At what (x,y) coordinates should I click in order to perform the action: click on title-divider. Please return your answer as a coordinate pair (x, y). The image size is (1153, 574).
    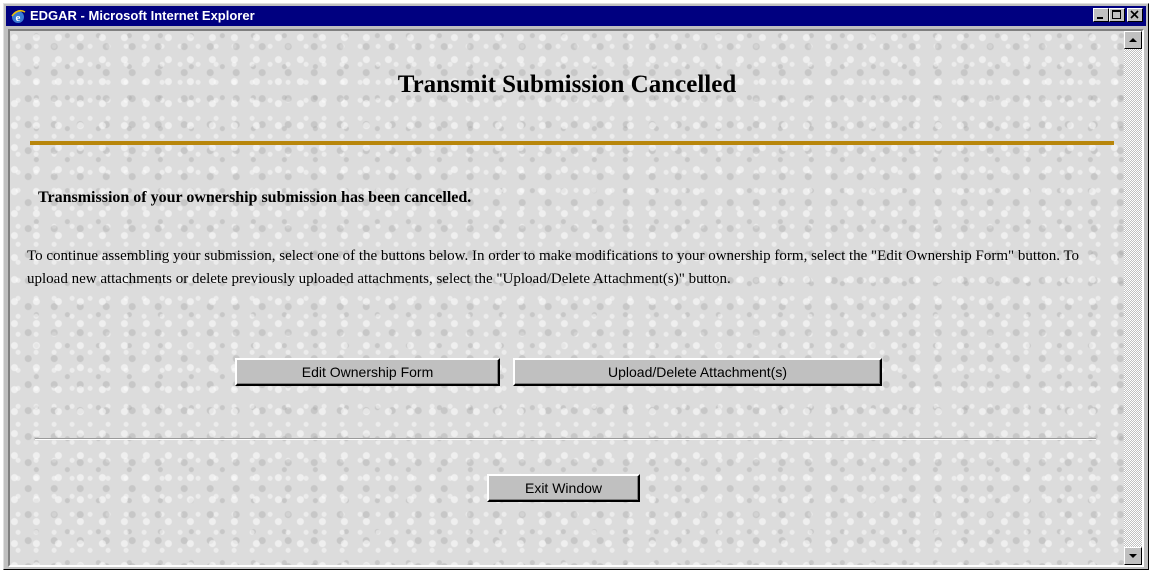
    Looking at the image, I should click on (572, 143).